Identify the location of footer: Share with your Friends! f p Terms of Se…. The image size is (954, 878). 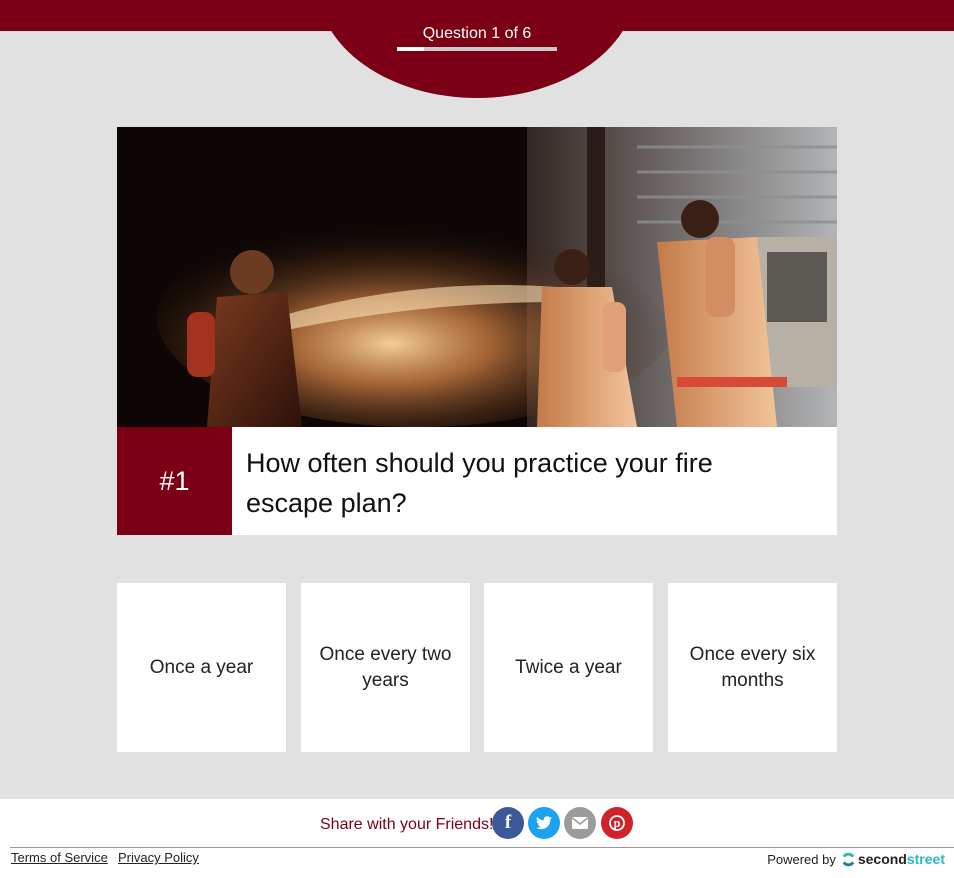
(477, 838).